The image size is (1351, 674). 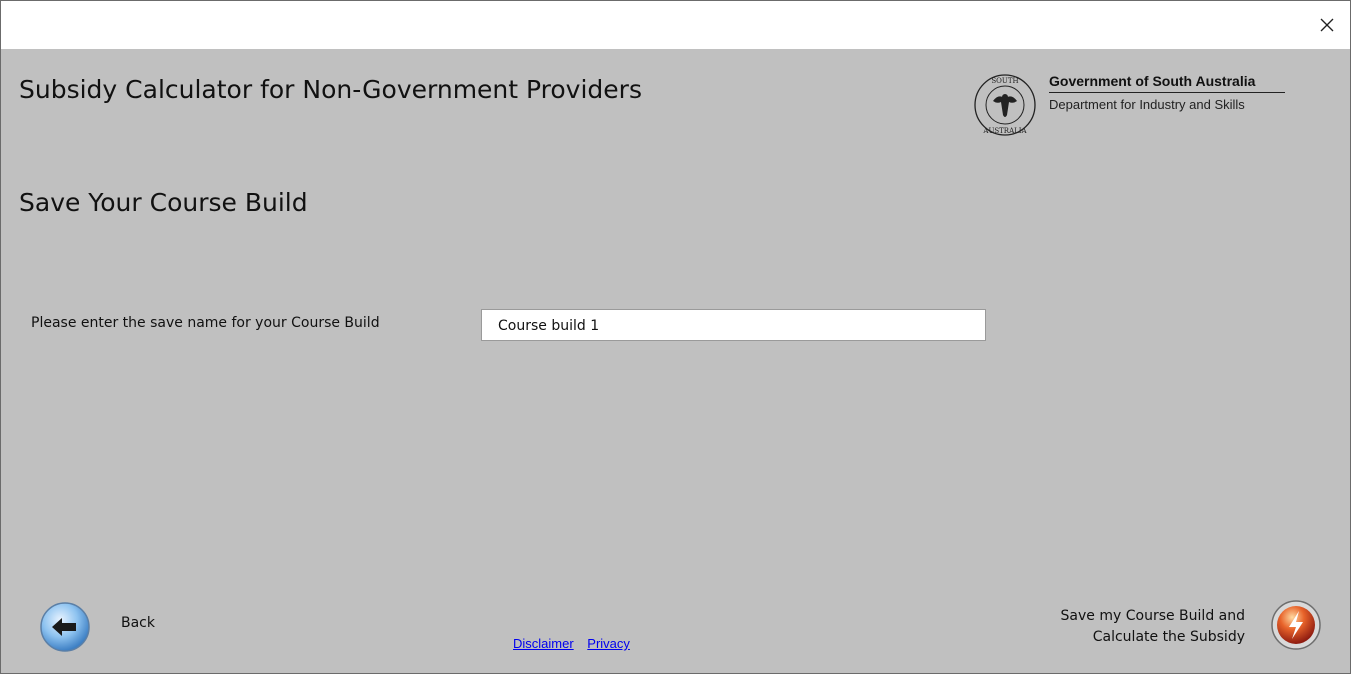 What do you see at coordinates (1168, 637) in the screenshot?
I see `save-label-line2: Calculate the Subsidy` at bounding box center [1168, 637].